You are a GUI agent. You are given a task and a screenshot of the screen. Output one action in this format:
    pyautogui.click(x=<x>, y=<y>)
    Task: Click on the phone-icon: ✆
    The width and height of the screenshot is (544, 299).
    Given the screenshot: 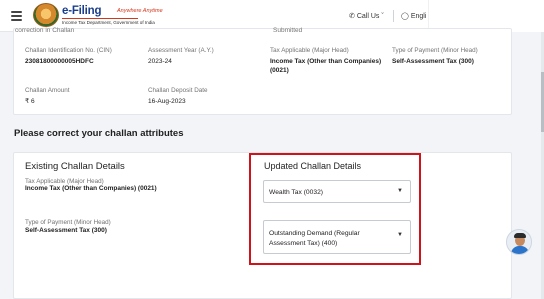 What is the action you would take?
    pyautogui.click(x=352, y=16)
    